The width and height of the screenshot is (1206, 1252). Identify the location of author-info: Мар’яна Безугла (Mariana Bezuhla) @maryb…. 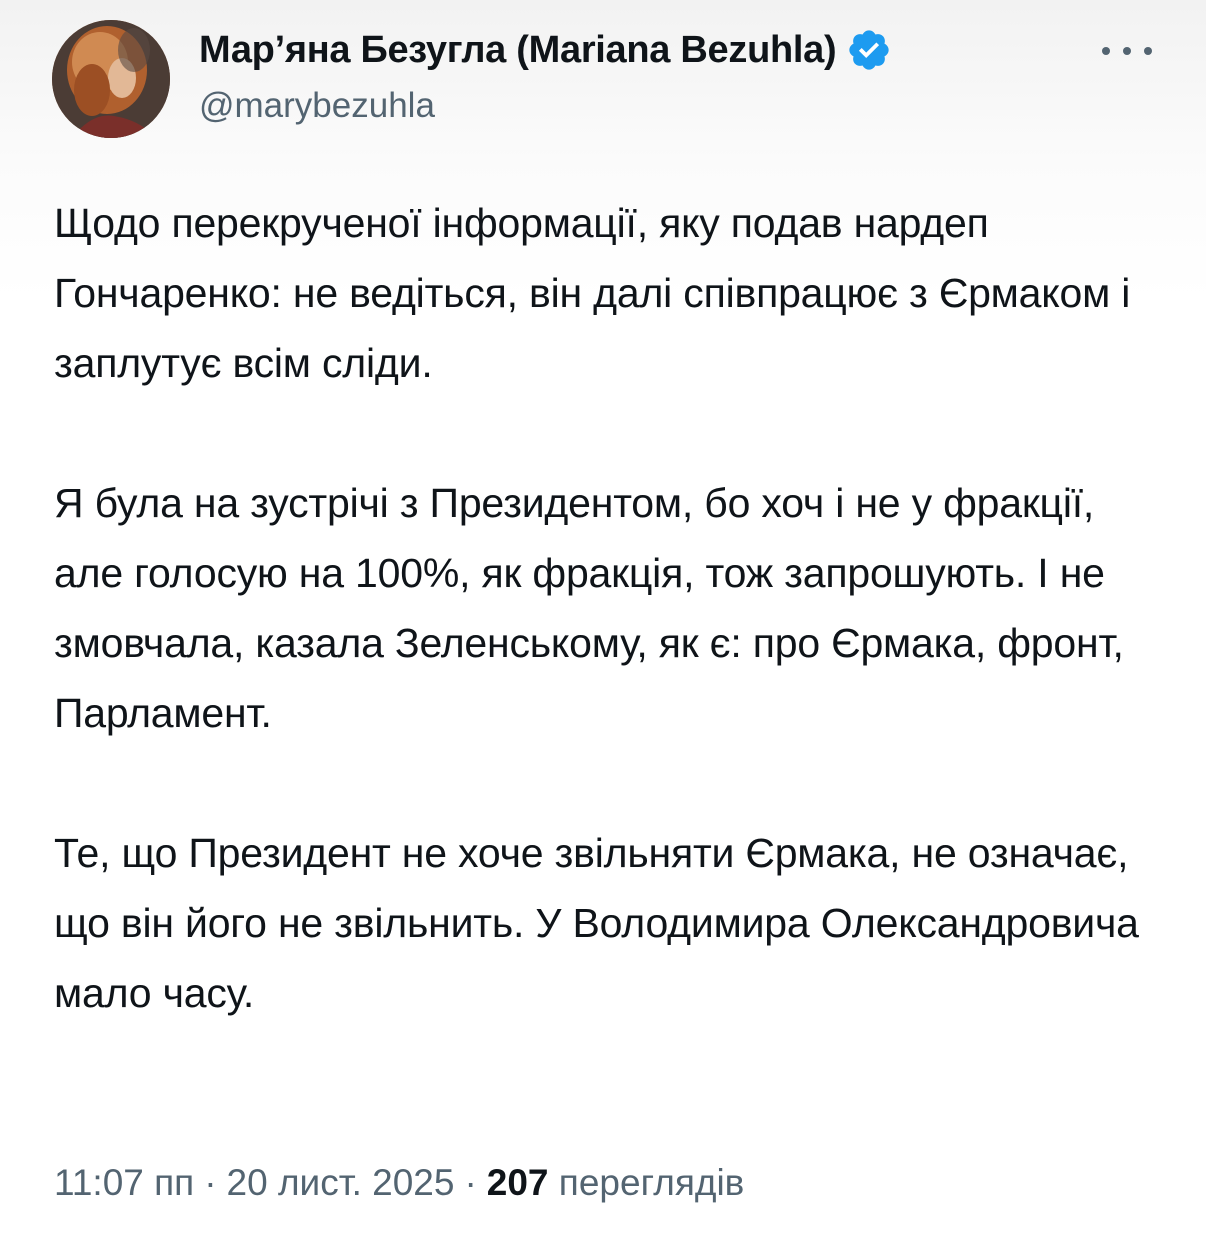
(545, 75).